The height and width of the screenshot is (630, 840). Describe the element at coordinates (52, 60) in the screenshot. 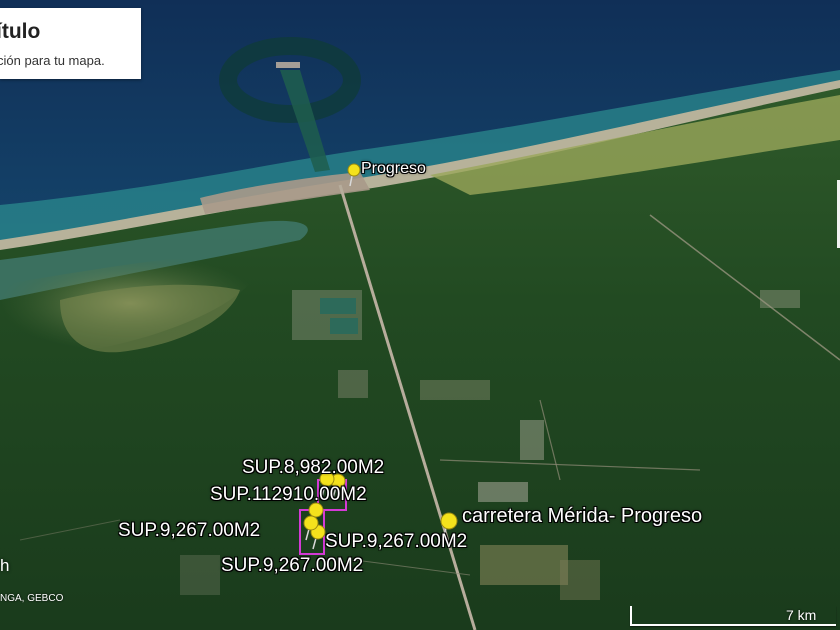

I see `map-description: ción para tu mapa.` at that location.